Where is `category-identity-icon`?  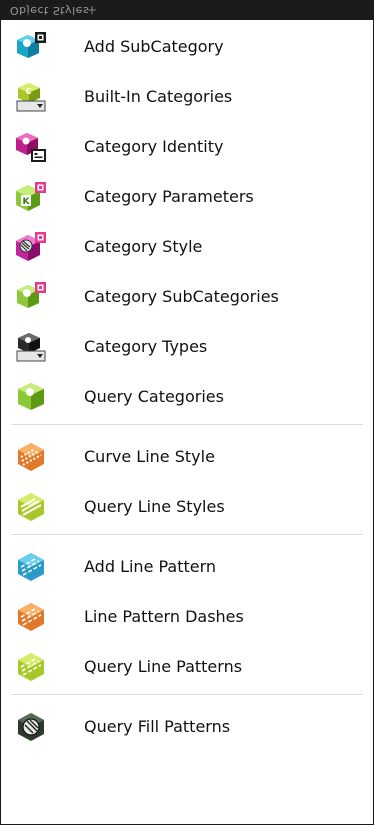 category-identity-icon is located at coordinates (31, 147).